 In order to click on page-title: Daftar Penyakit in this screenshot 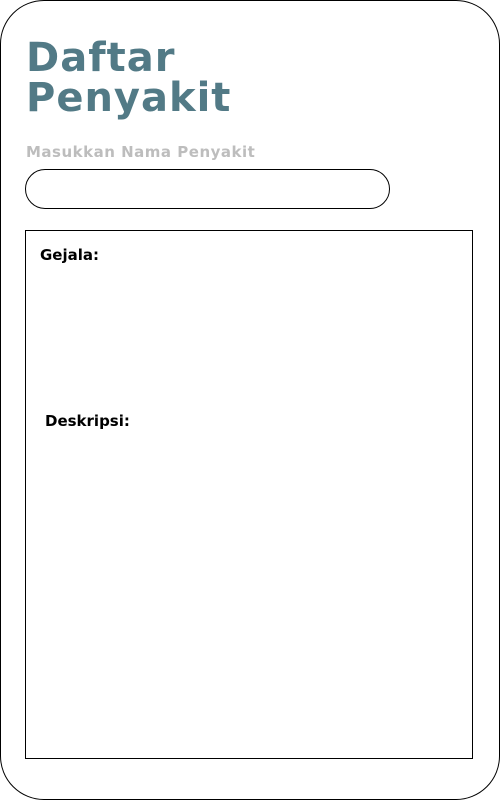, I will do `click(128, 78)`.